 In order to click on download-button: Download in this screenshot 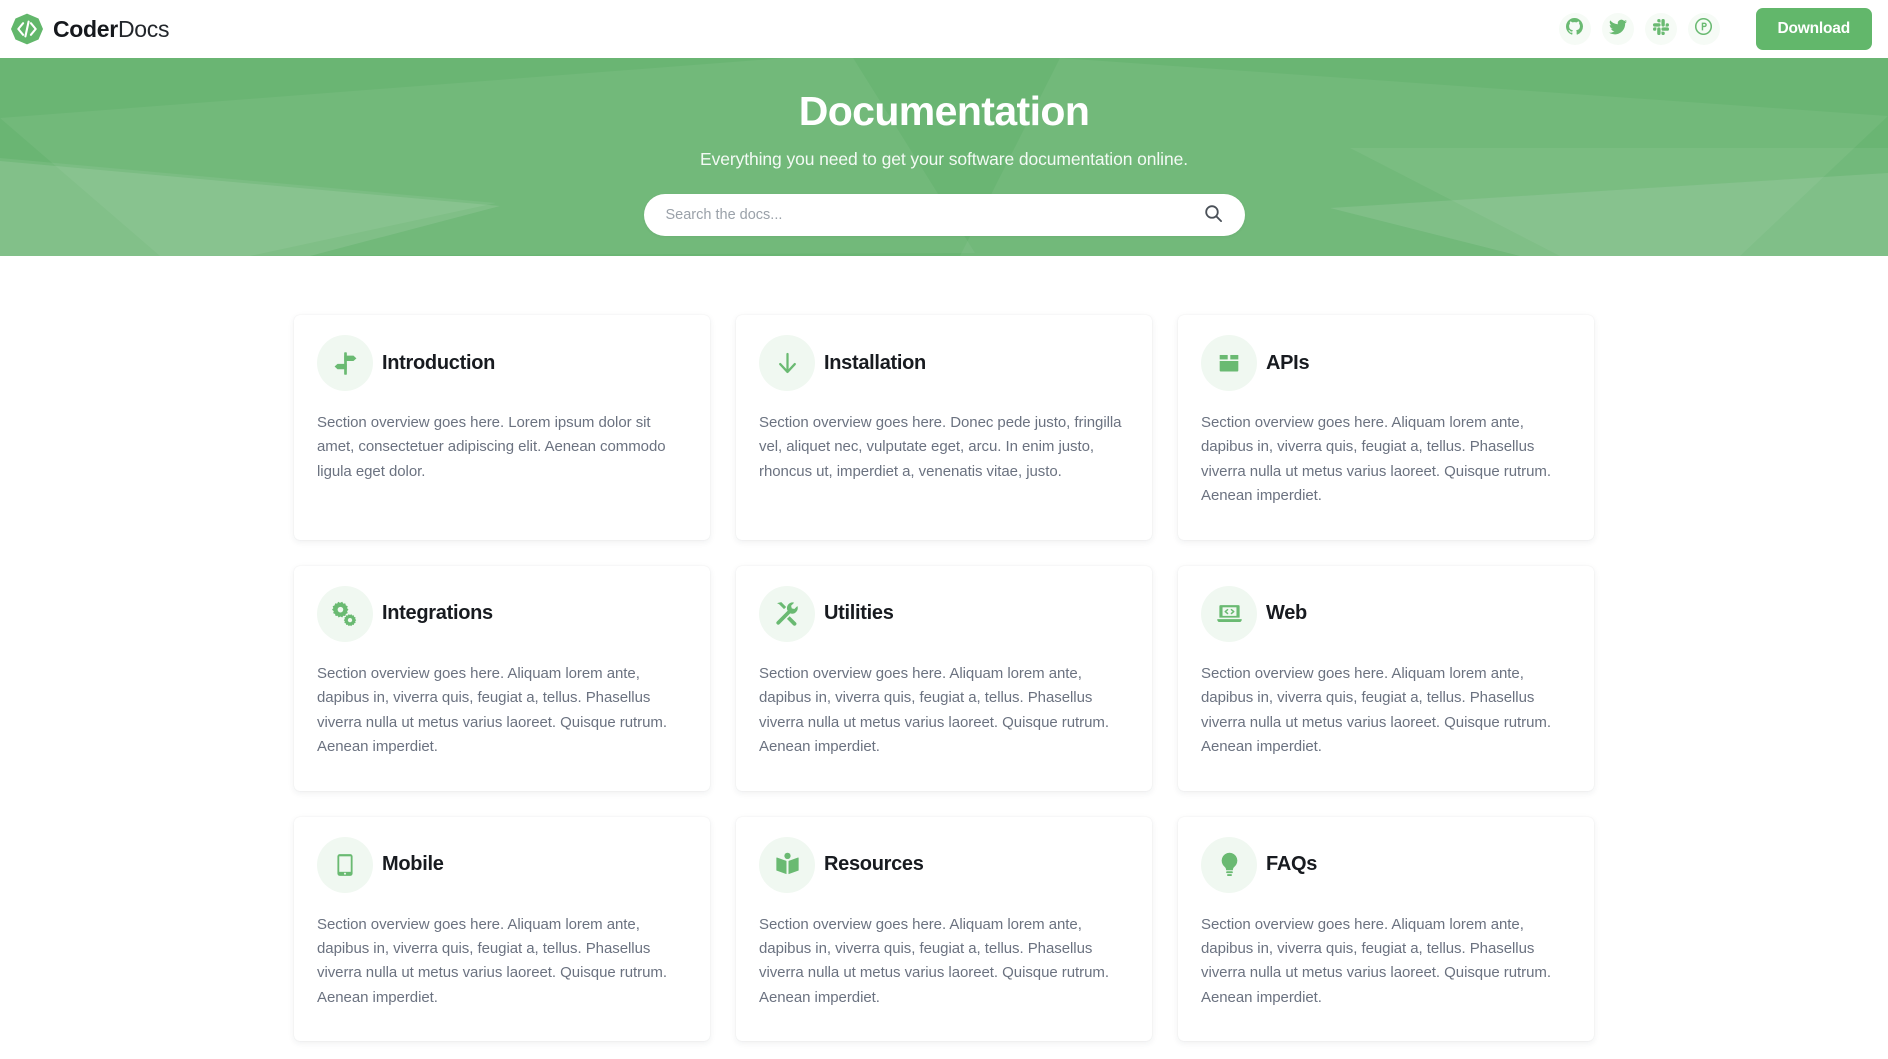, I will do `click(1813, 29)`.